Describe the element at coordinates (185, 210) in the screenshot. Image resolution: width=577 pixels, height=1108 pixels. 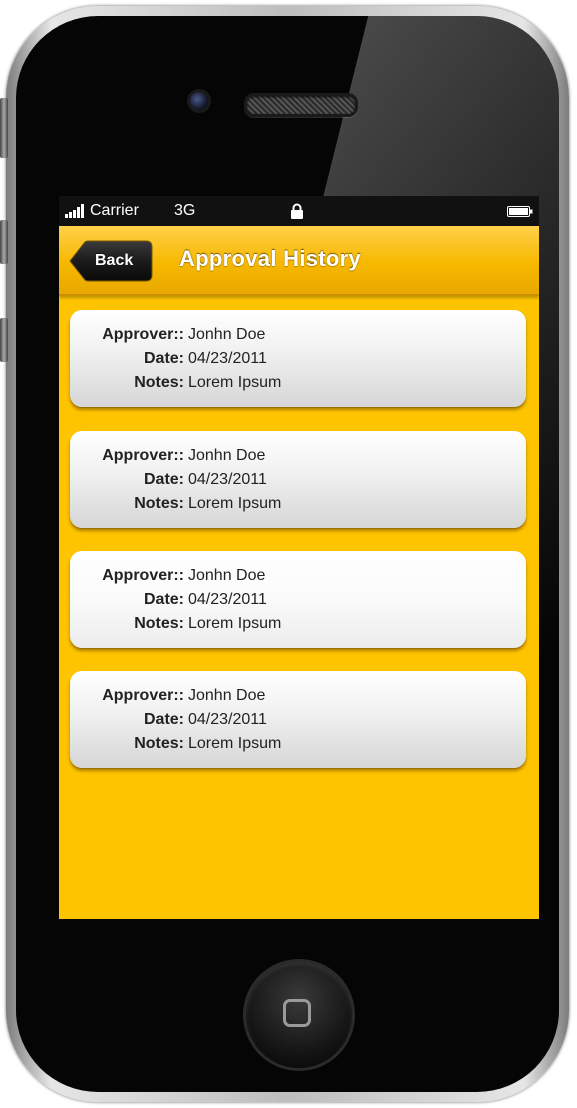
I see `network-type: 3G` at that location.